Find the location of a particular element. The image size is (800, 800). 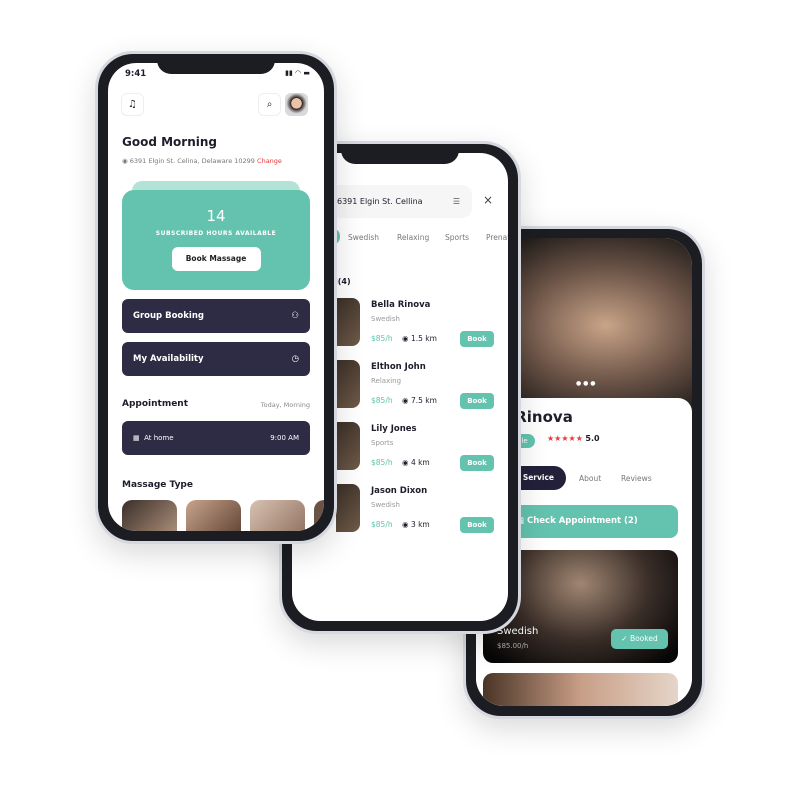

group-booking-label: Group Booking is located at coordinates (168, 316).